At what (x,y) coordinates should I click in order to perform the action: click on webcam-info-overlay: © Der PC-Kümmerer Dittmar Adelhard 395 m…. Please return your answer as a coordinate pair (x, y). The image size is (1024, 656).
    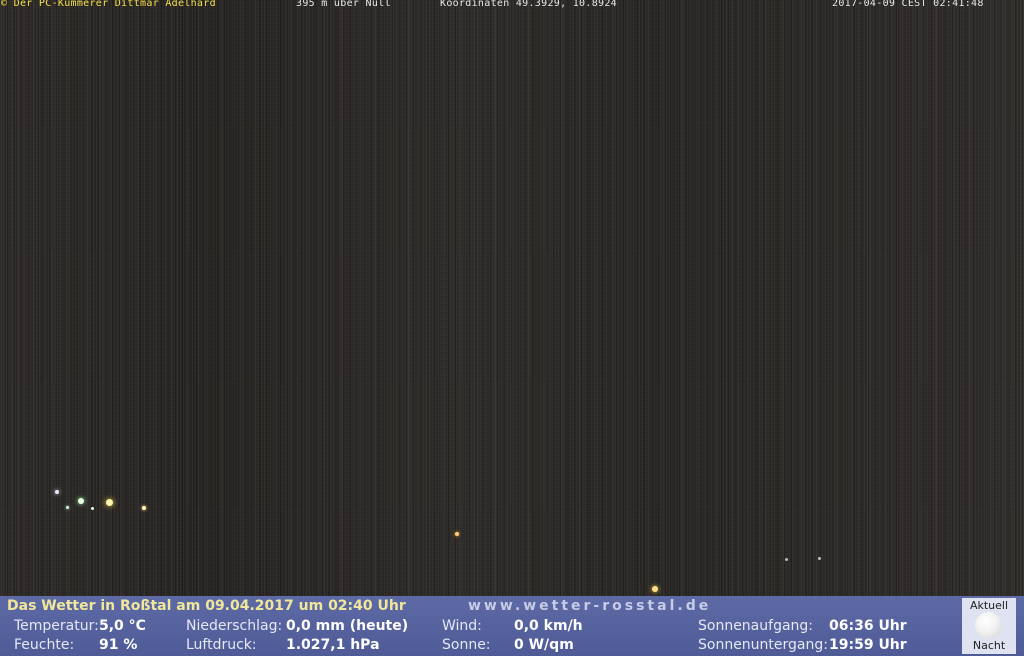
    Looking at the image, I should click on (512, 5).